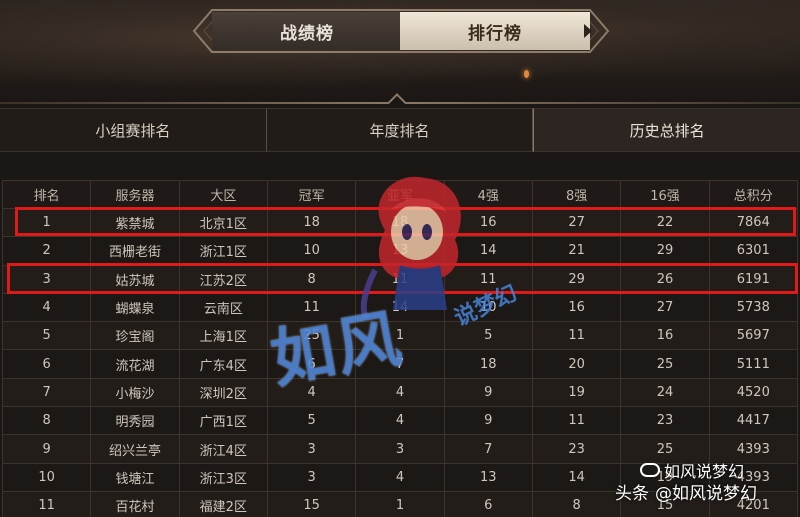 This screenshot has width=800, height=517. I want to click on table-cell: 6301, so click(753, 251).